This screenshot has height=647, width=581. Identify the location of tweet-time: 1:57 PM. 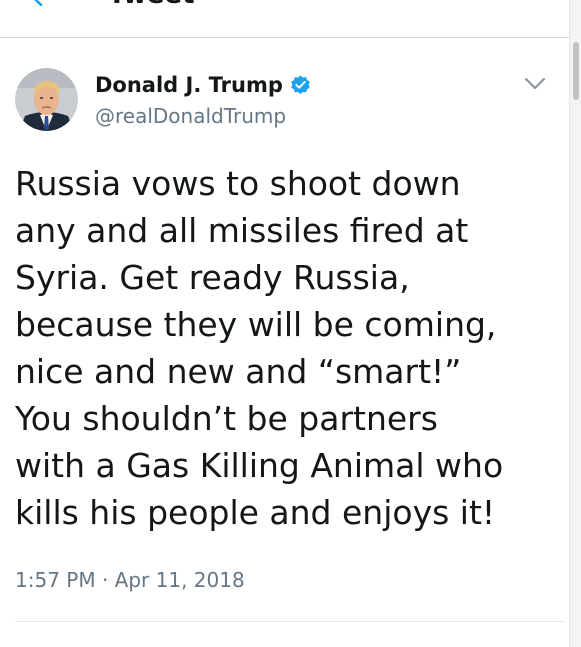
(55, 580).